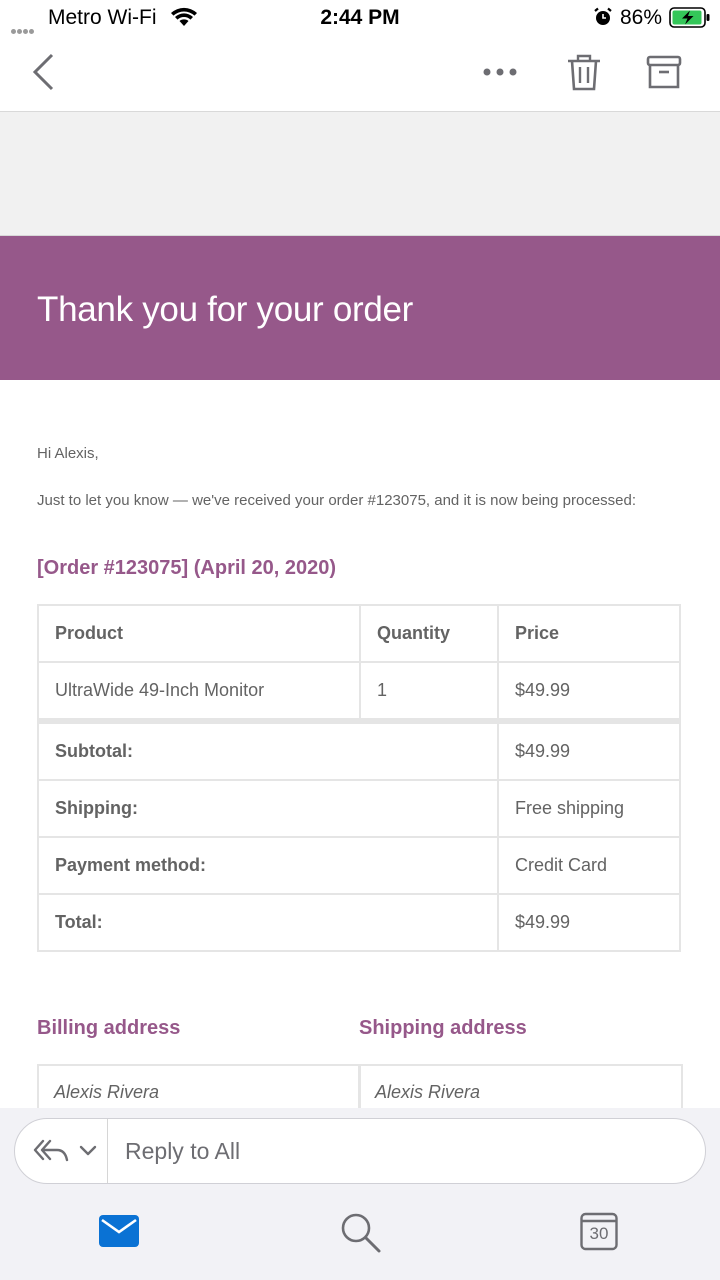 This screenshot has width=720, height=1280. What do you see at coordinates (43, 74) in the screenshot?
I see `back-chevron-icon` at bounding box center [43, 74].